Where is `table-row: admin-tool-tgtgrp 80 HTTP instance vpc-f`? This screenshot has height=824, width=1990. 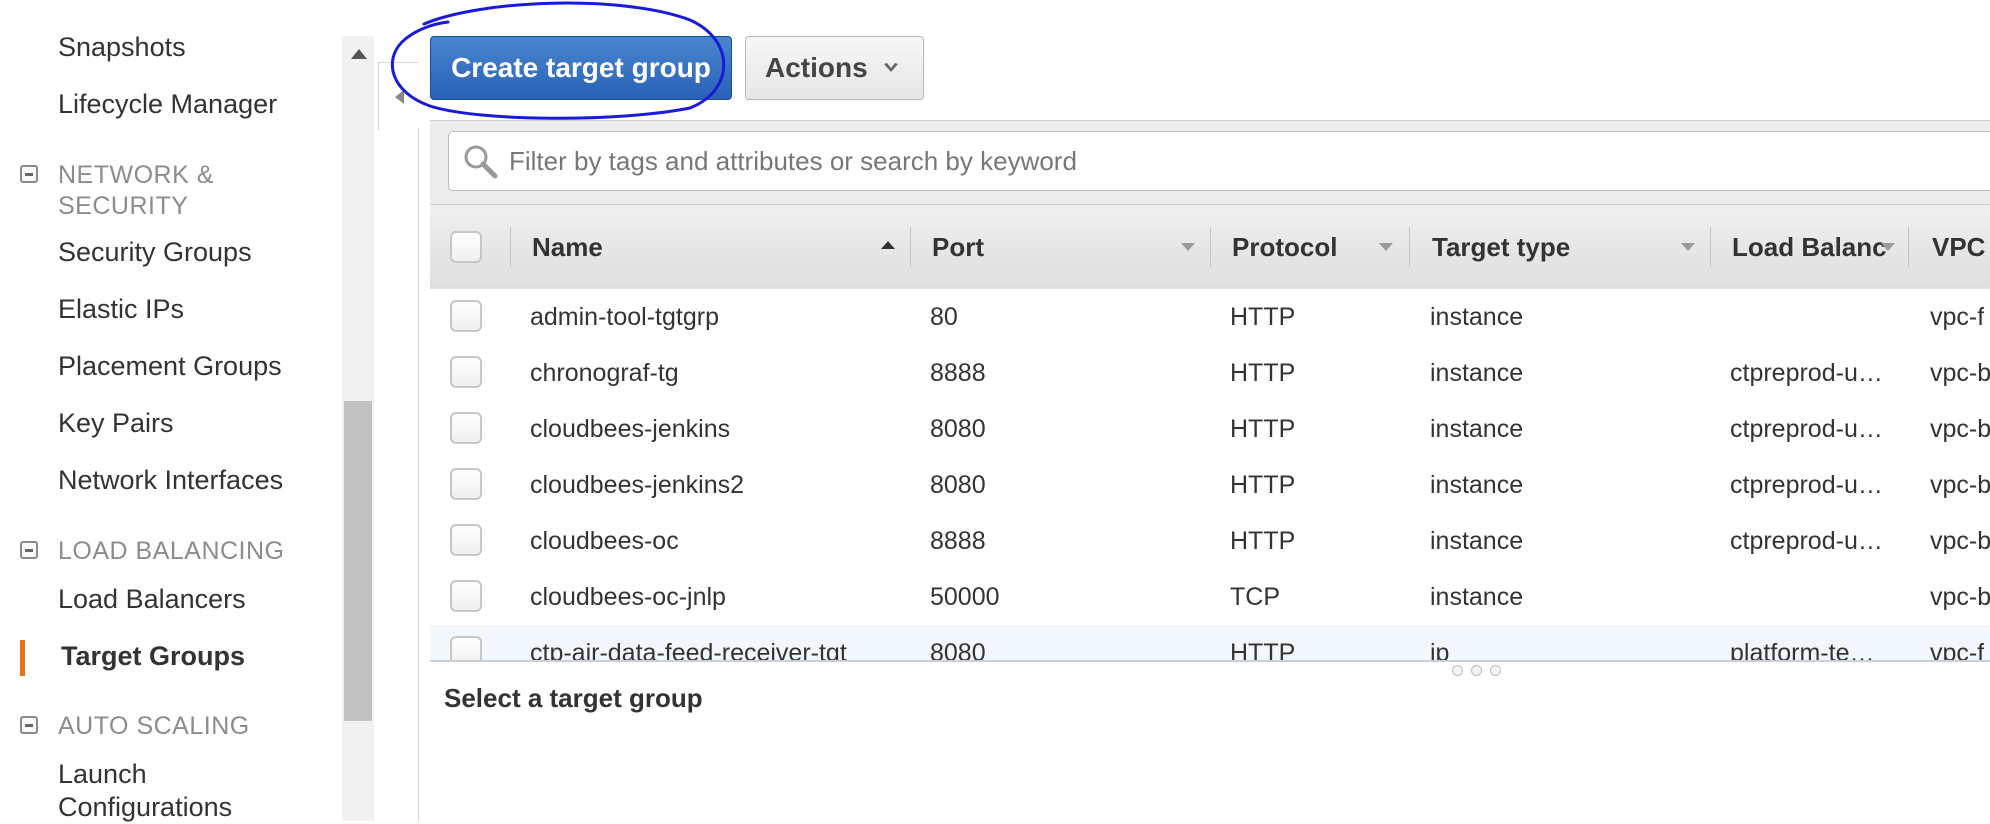 table-row: admin-tool-tgtgrp 80 HTTP instance vpc-f is located at coordinates (1210, 317).